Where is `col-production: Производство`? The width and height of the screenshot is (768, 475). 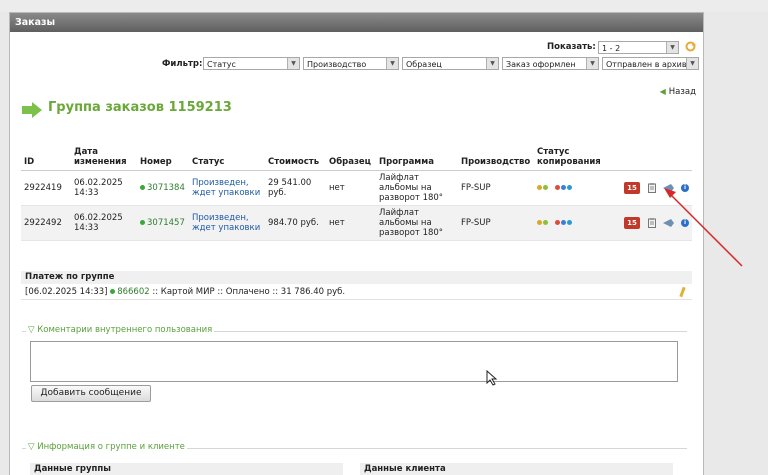 col-production: Производство is located at coordinates (496, 159).